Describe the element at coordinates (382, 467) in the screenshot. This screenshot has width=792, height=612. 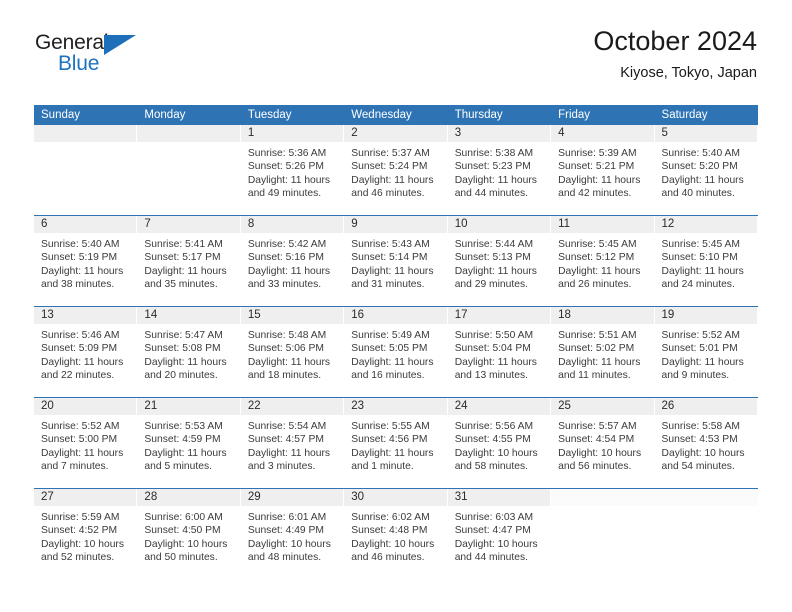
I see `day-detail-line: and 1 minute.` at that location.